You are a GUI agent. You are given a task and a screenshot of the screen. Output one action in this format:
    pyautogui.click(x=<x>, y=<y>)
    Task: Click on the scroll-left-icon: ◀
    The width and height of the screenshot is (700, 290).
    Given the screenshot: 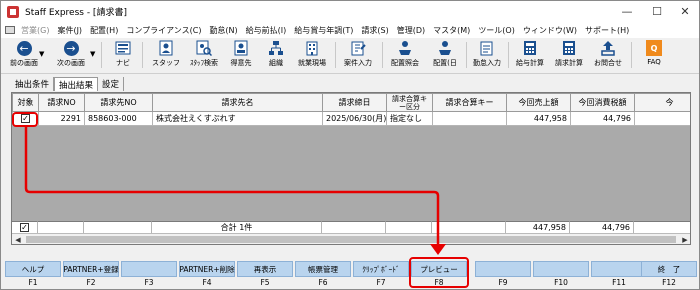 What is the action you would take?
    pyautogui.click(x=18, y=239)
    